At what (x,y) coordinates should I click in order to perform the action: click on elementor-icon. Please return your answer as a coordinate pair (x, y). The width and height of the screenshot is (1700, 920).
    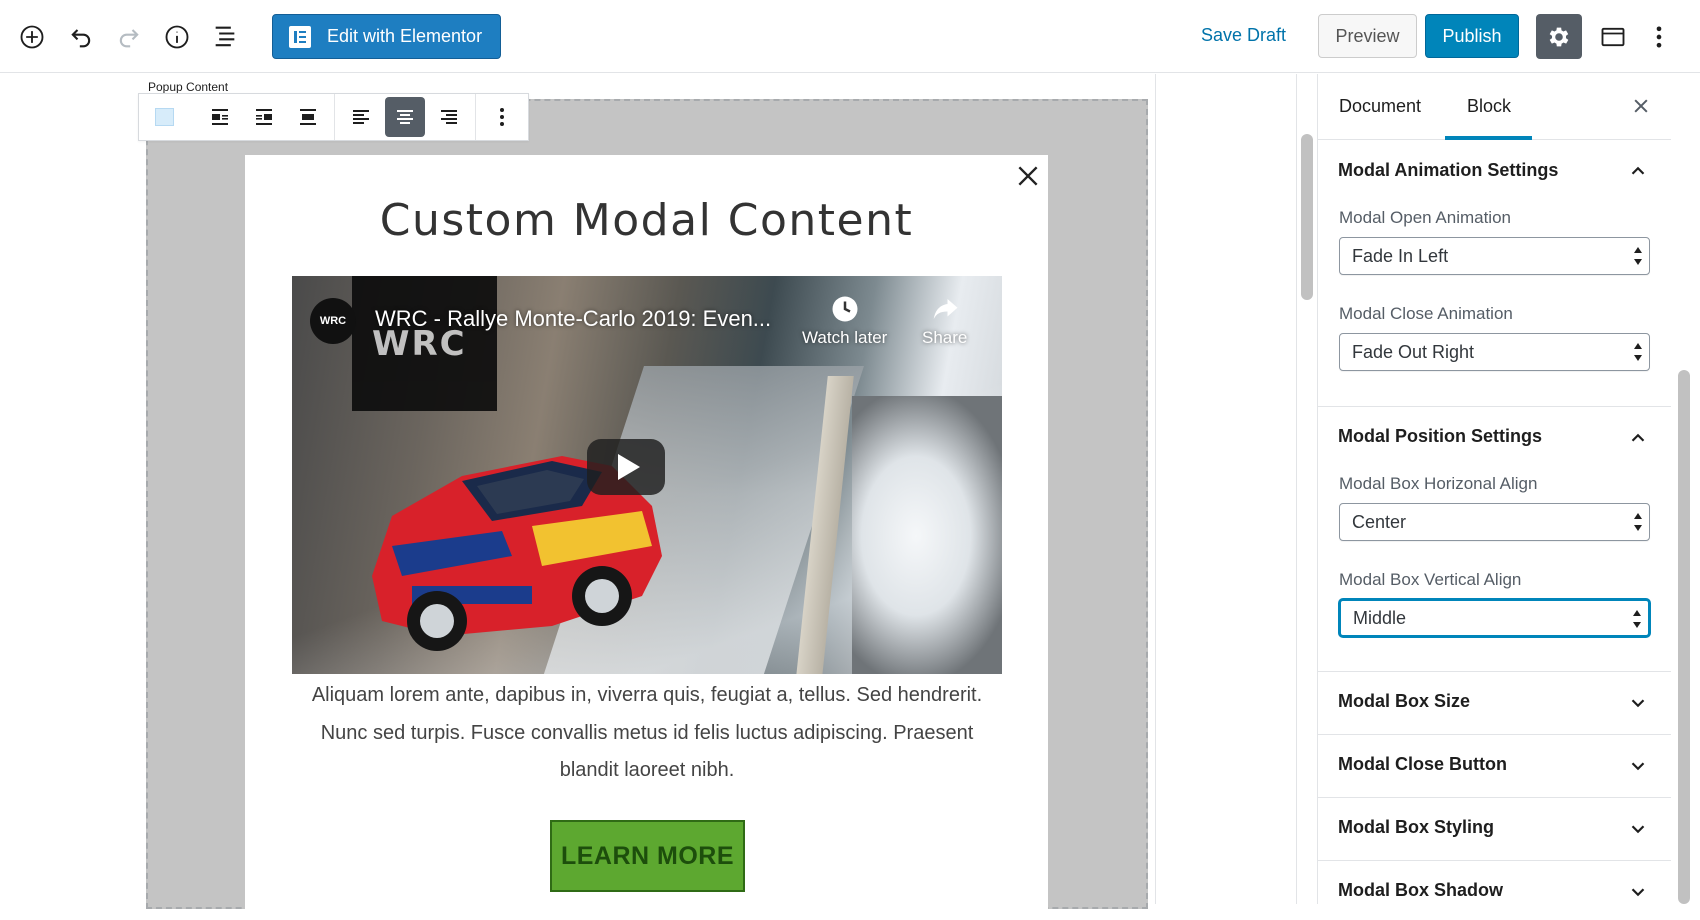
    Looking at the image, I should click on (300, 36).